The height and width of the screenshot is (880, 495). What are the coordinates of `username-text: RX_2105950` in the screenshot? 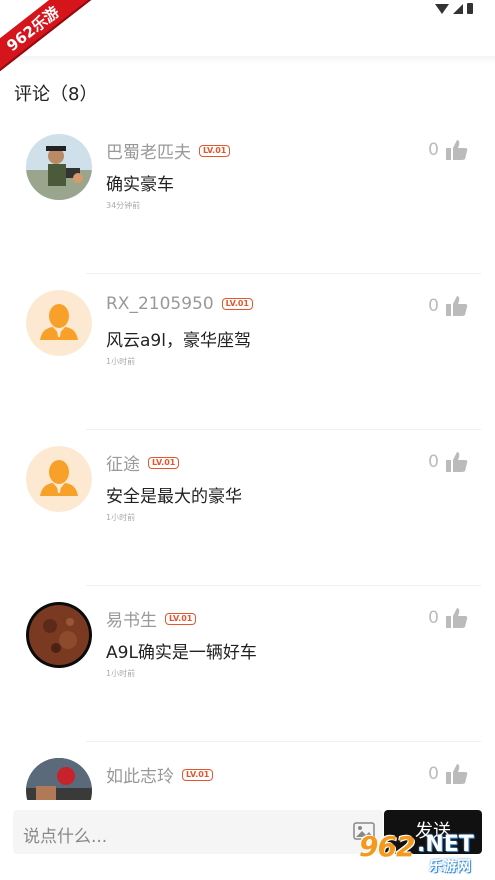 It's located at (160, 304).